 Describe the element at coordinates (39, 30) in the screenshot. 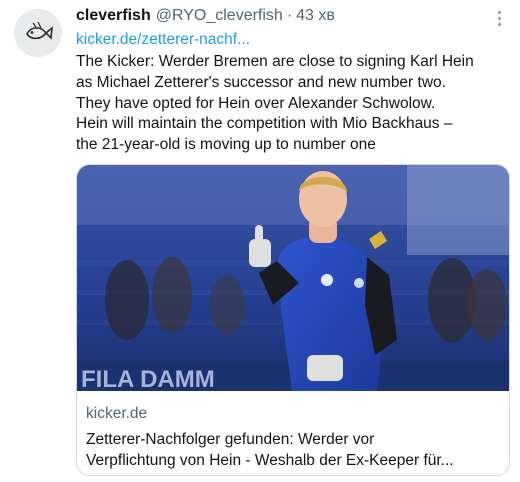

I see `fish-avatar-icon` at that location.